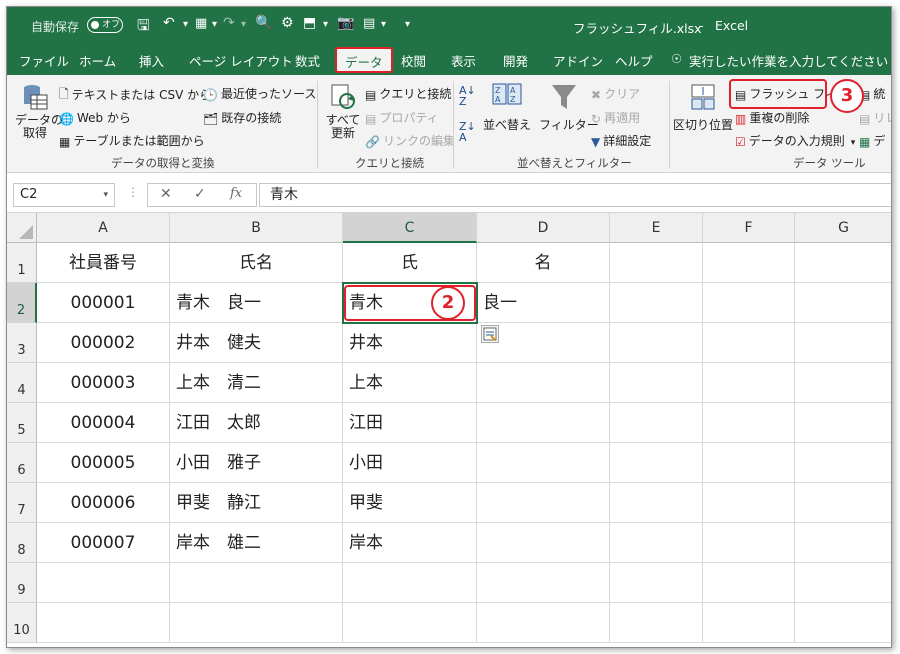 Image resolution: width=900 pixels, height=654 pixels. I want to click on clear-button: ✖ クリア, so click(615, 93).